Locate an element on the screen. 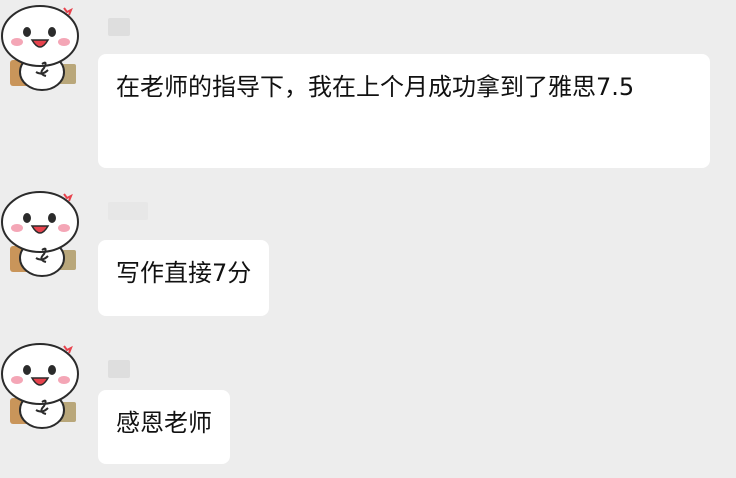 The image size is (736, 478). message-text: 写作直接7分 is located at coordinates (184, 273).